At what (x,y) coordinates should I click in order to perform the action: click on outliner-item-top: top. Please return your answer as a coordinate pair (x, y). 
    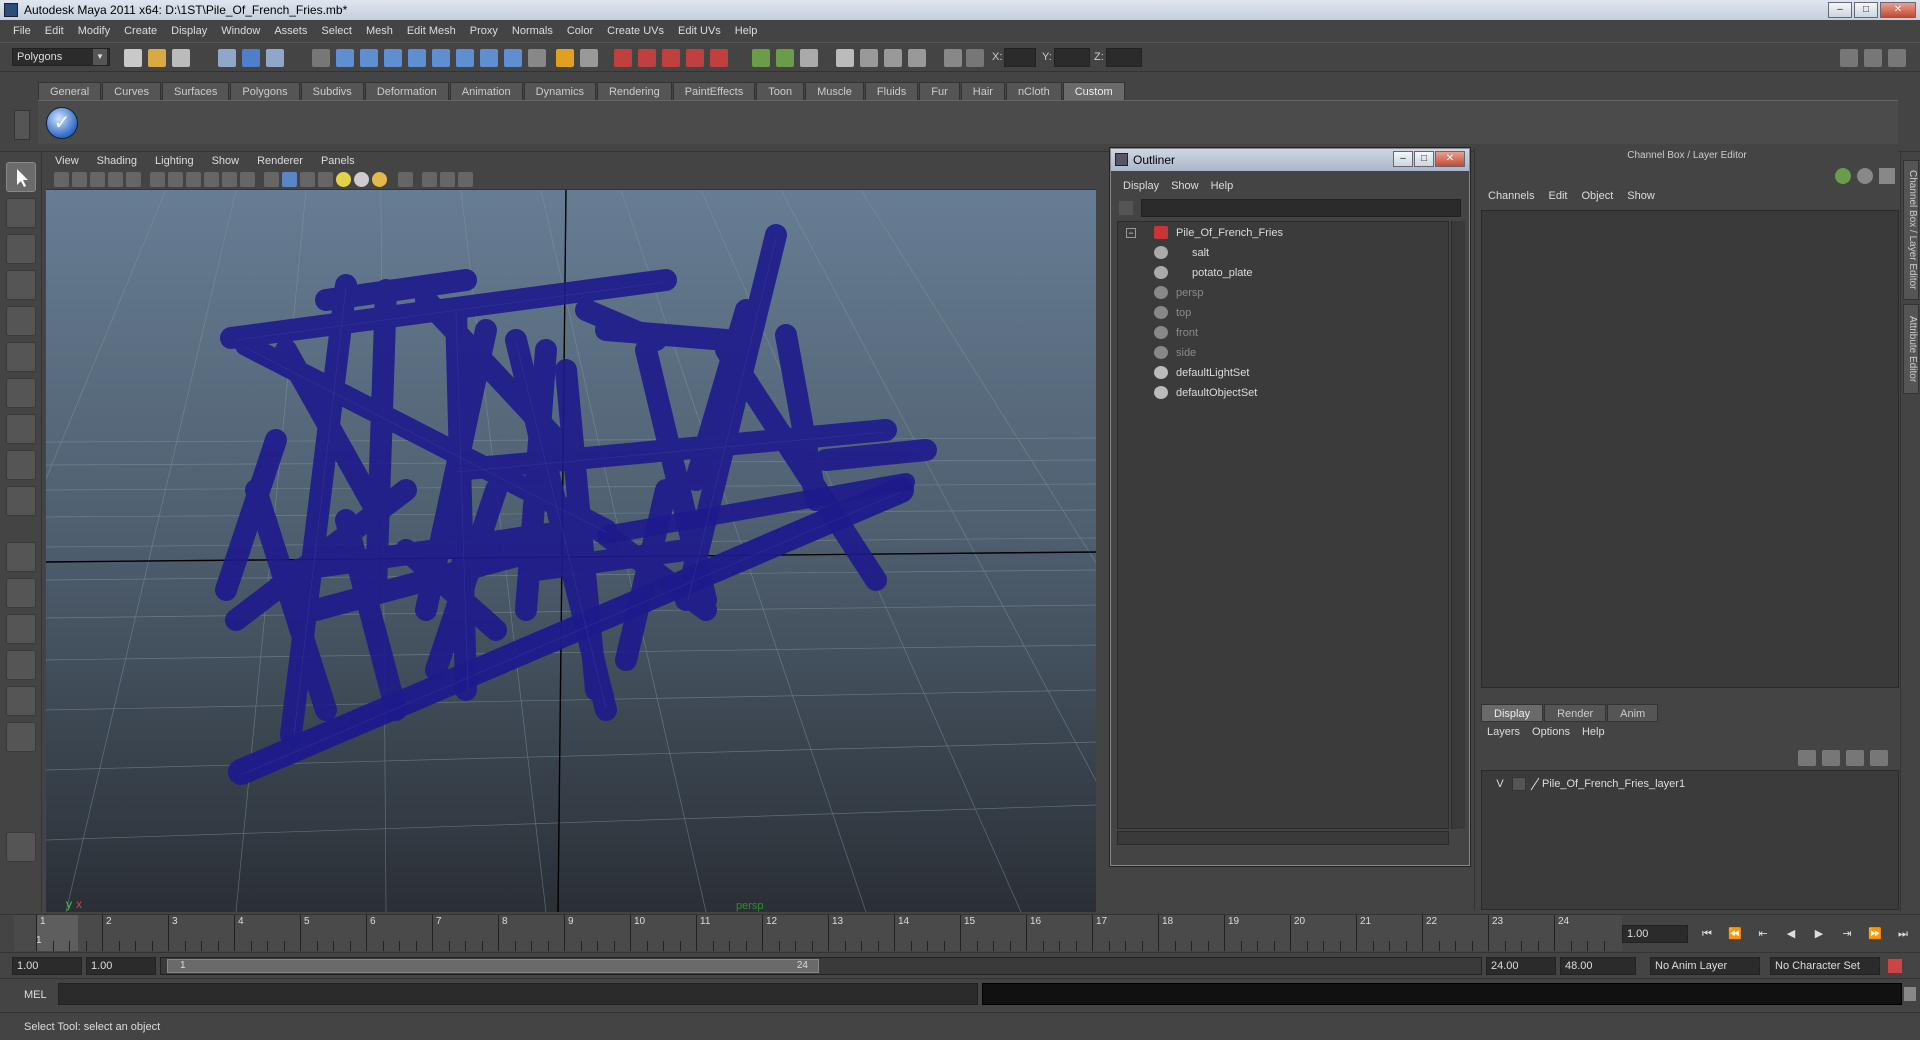
    Looking at the image, I should click on (1299, 313).